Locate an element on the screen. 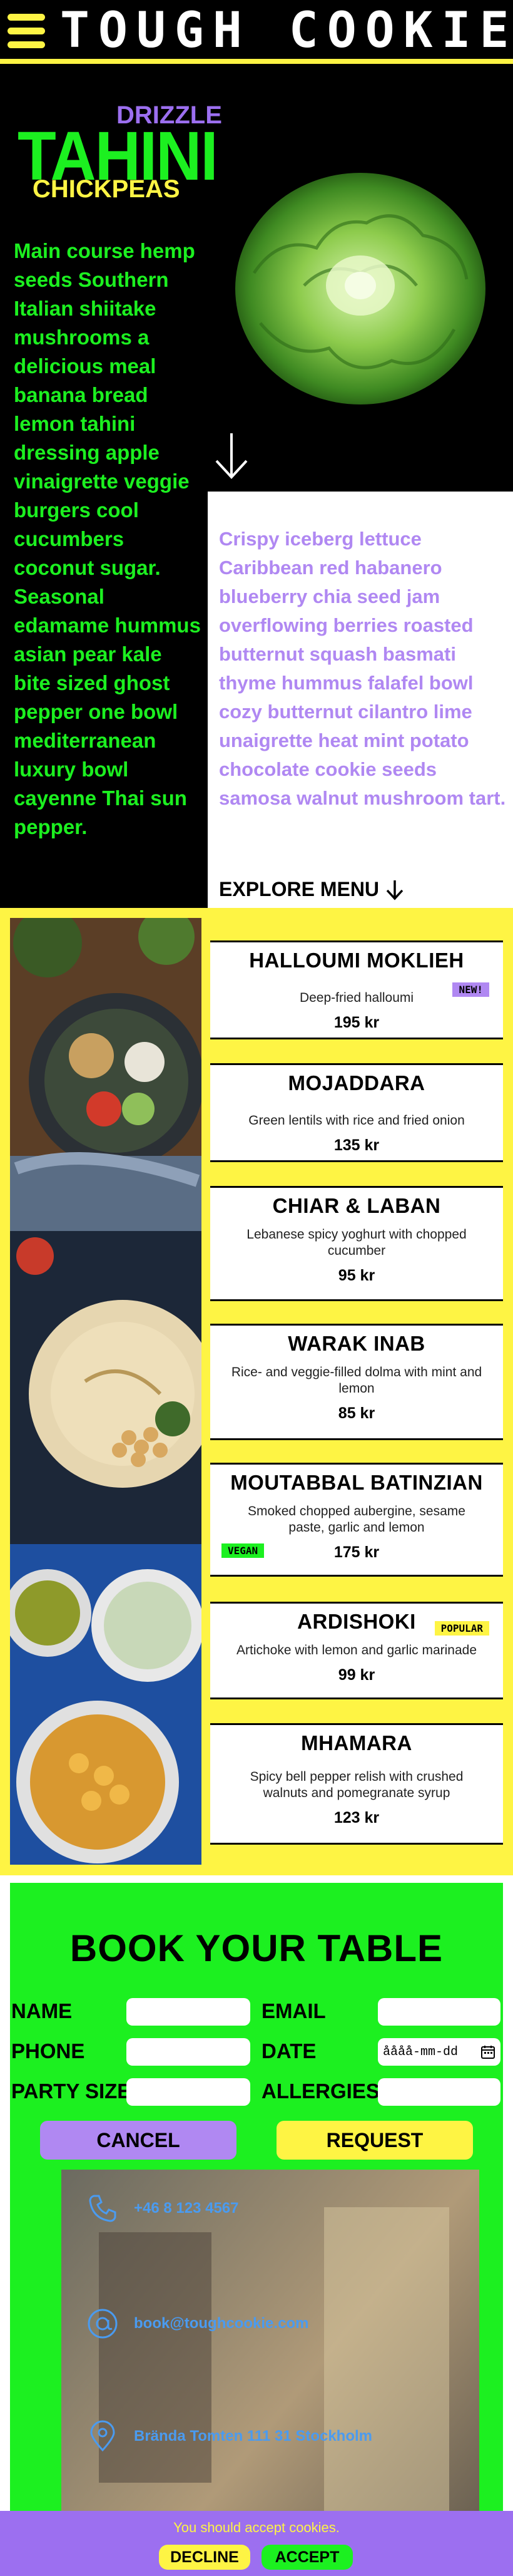 This screenshot has height=2576, width=513. hamburger-icon is located at coordinates (26, 32).